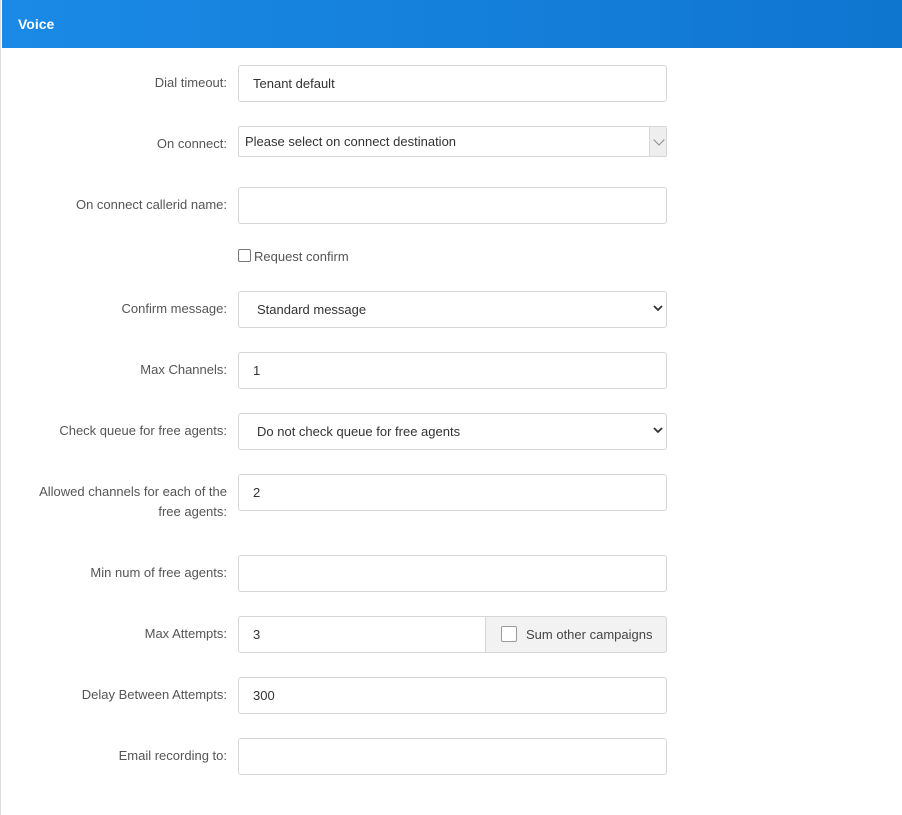 This screenshot has width=902, height=815. I want to click on dial-timeout-label: Dial timeout:, so click(190, 82).